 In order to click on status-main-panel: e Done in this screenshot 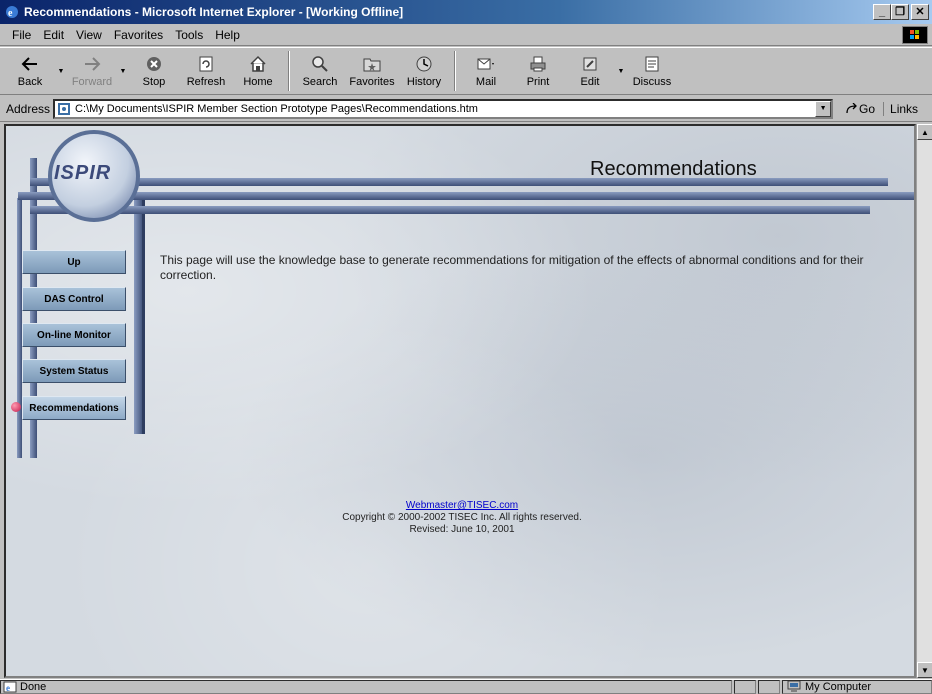, I will do `click(366, 686)`.